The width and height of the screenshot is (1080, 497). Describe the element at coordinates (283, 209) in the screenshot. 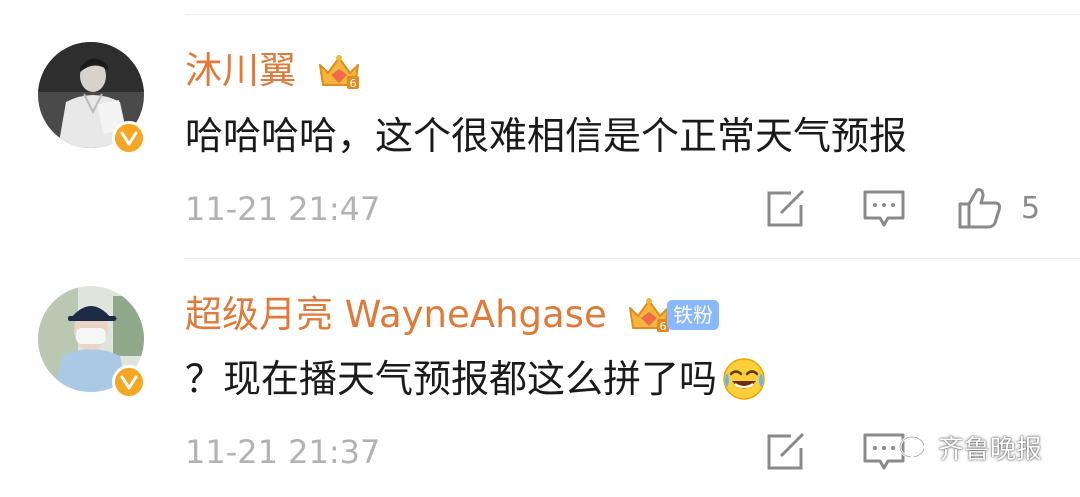

I see `comment-time: 11-21 21:47` at that location.